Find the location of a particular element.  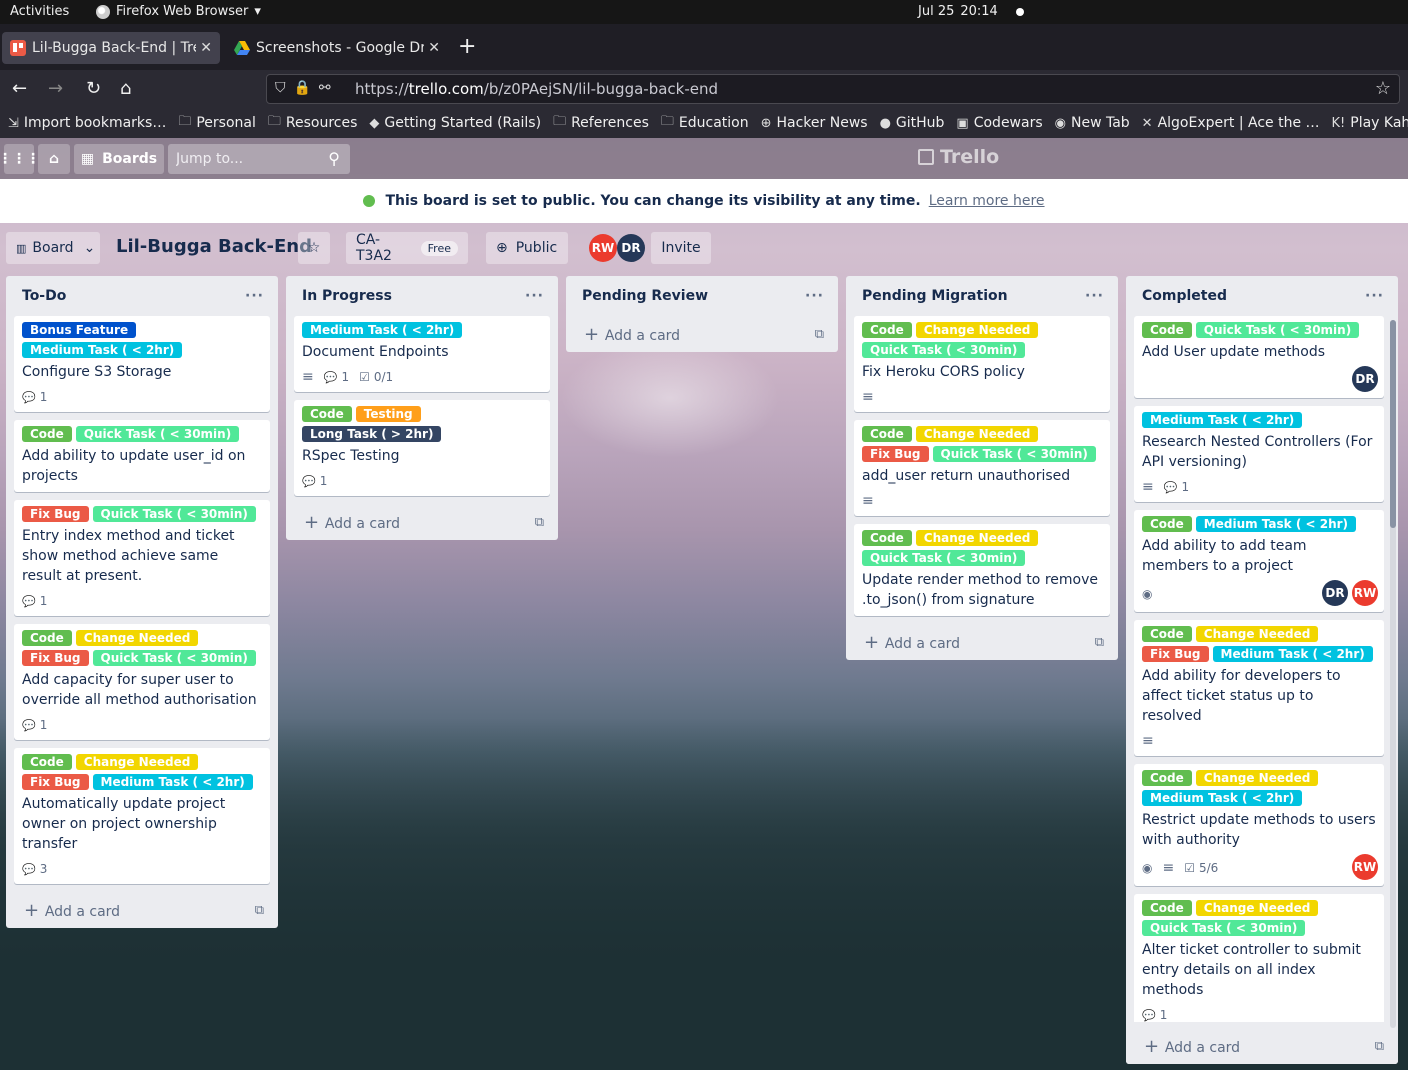

list-header: To-Do ··· is located at coordinates (142, 296).